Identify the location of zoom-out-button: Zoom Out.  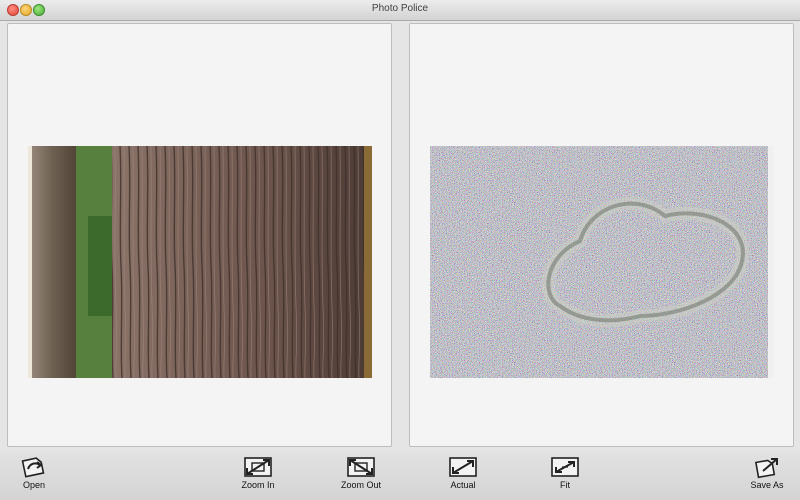
(361, 472).